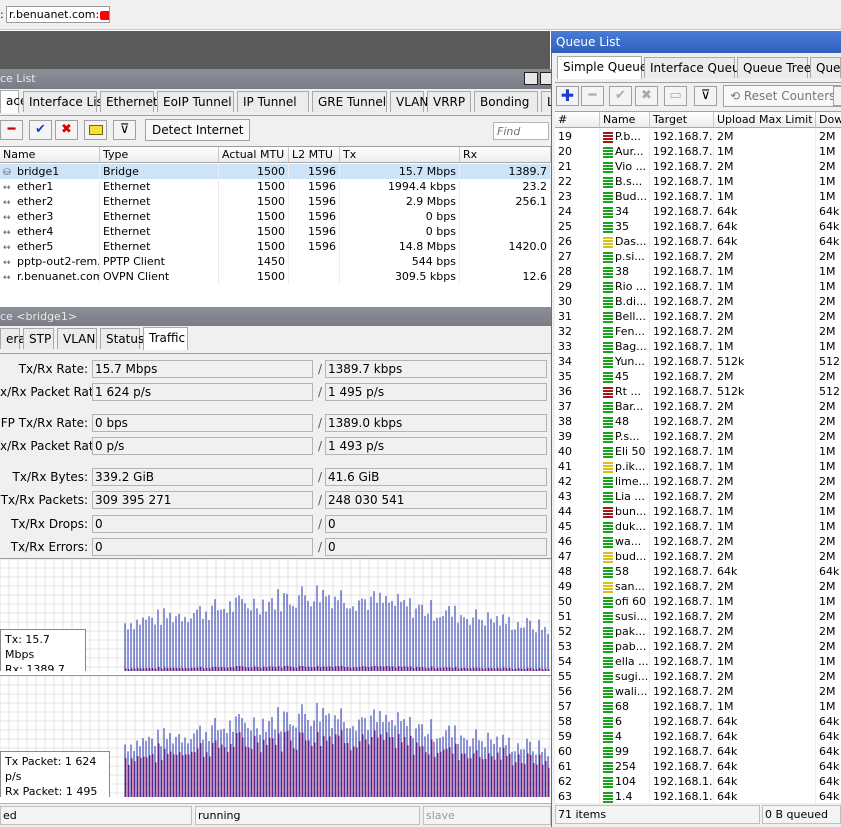  What do you see at coordinates (698, 151) in the screenshot?
I see `queue-row: 20 Aur... 192.168.7... 1M 1M` at bounding box center [698, 151].